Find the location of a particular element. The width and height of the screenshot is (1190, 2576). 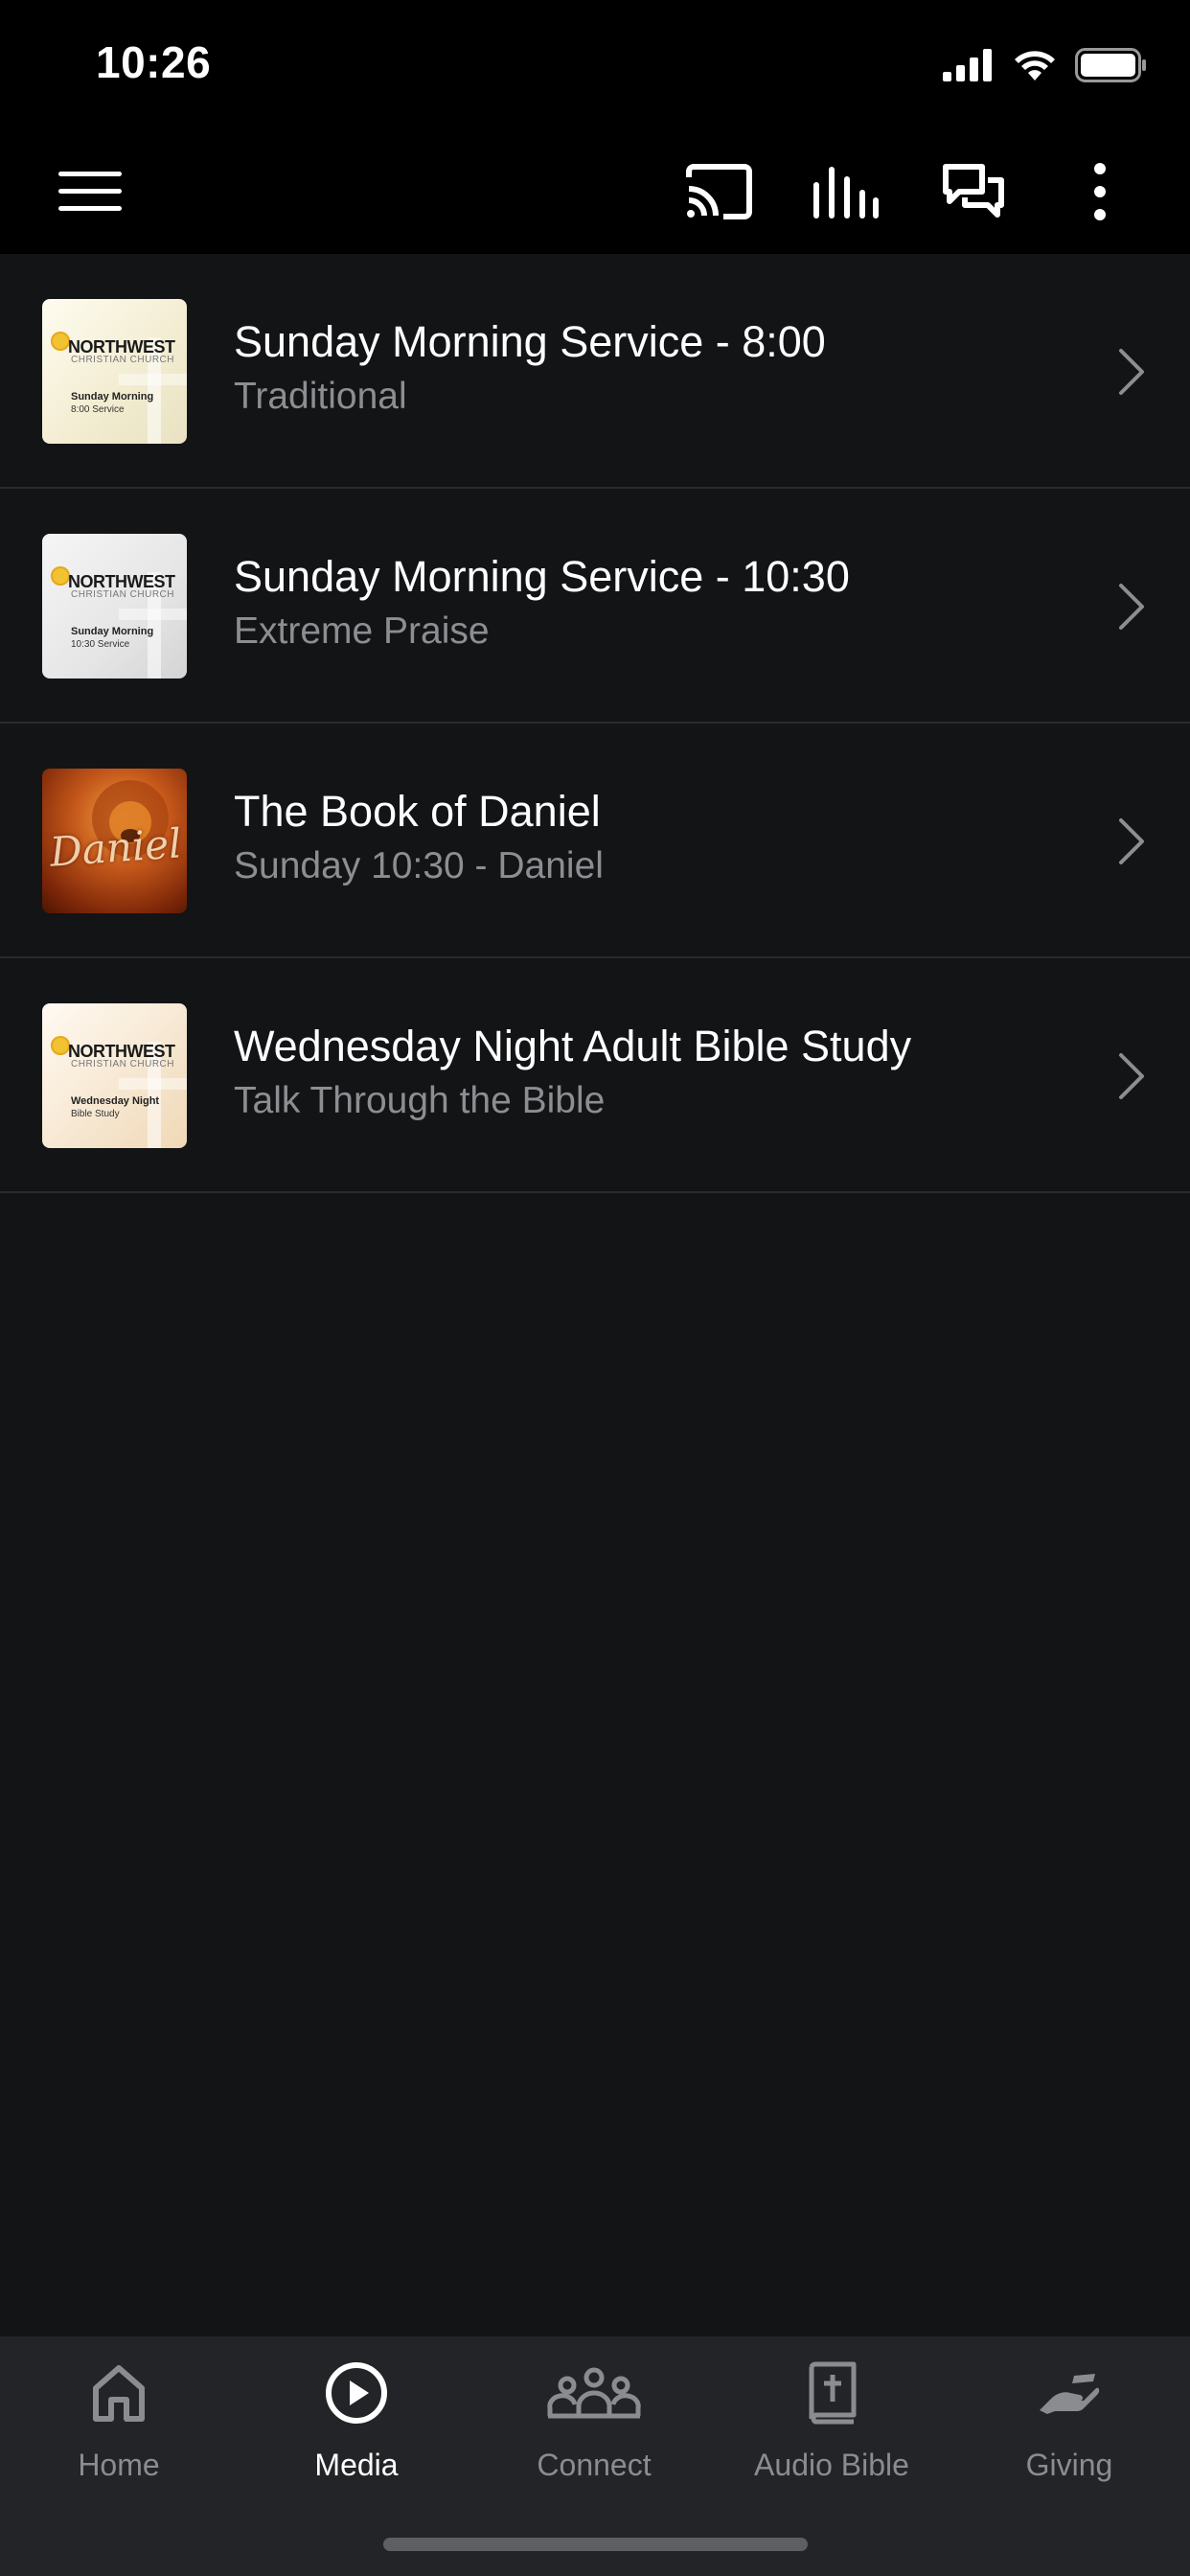

list-item-subtitle: Sunday 10:30 - Daniel is located at coordinates (419, 865).